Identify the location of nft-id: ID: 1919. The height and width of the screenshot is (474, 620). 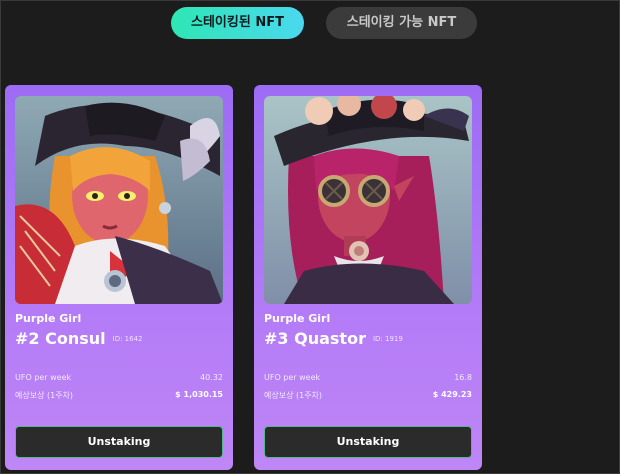
(387, 338).